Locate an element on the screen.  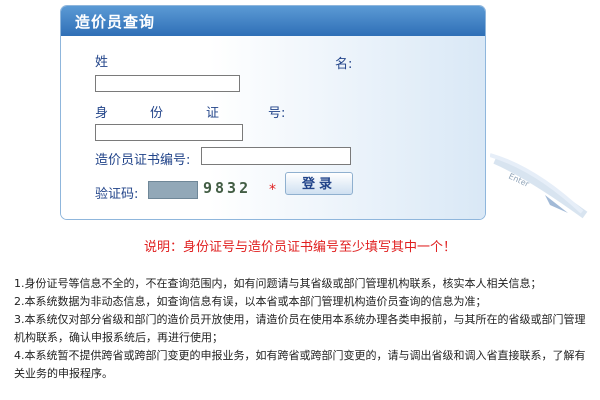
name-input is located at coordinates (167, 83).